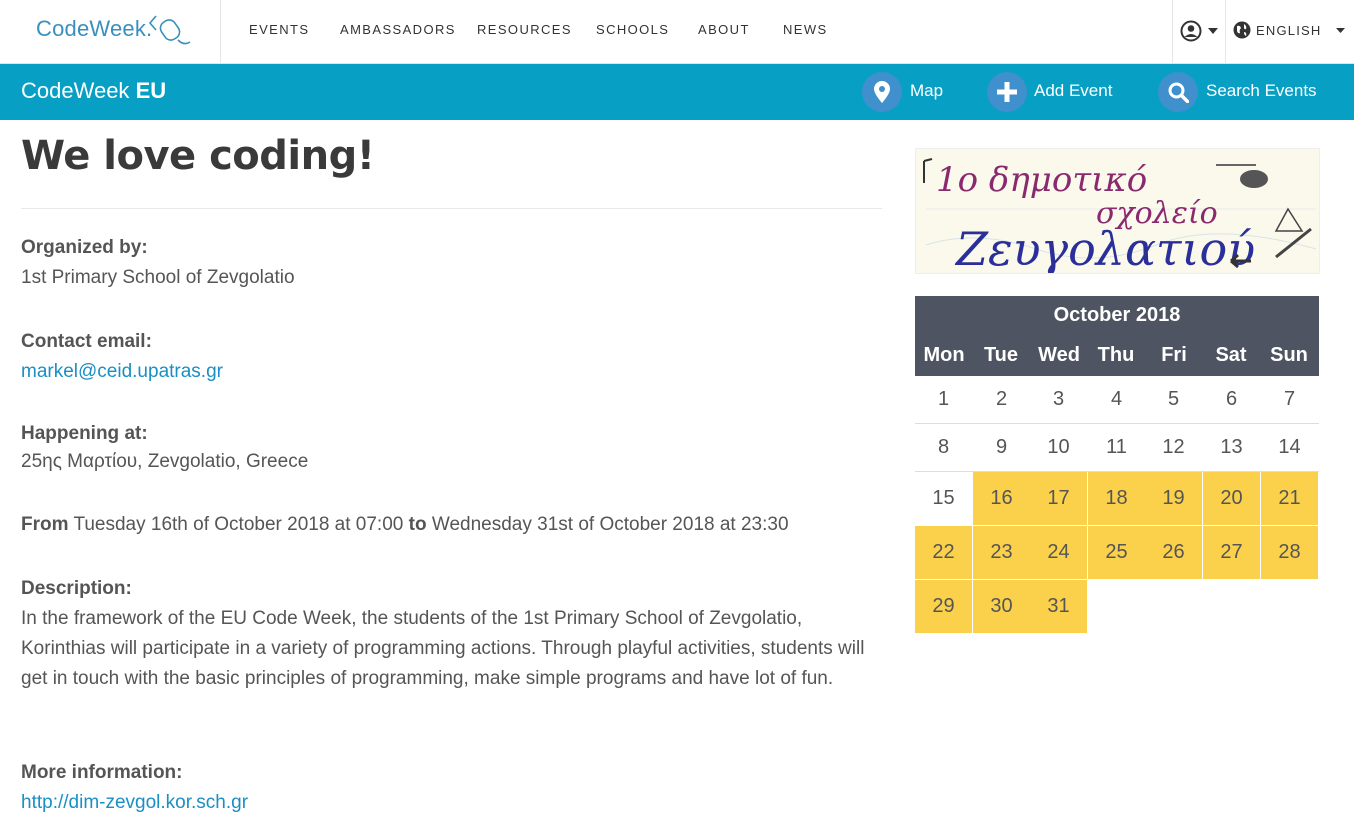 Image resolution: width=1354 pixels, height=831 pixels. Describe the element at coordinates (632, 29) in the screenshot. I see `nav-schools: SCHOOLS` at that location.